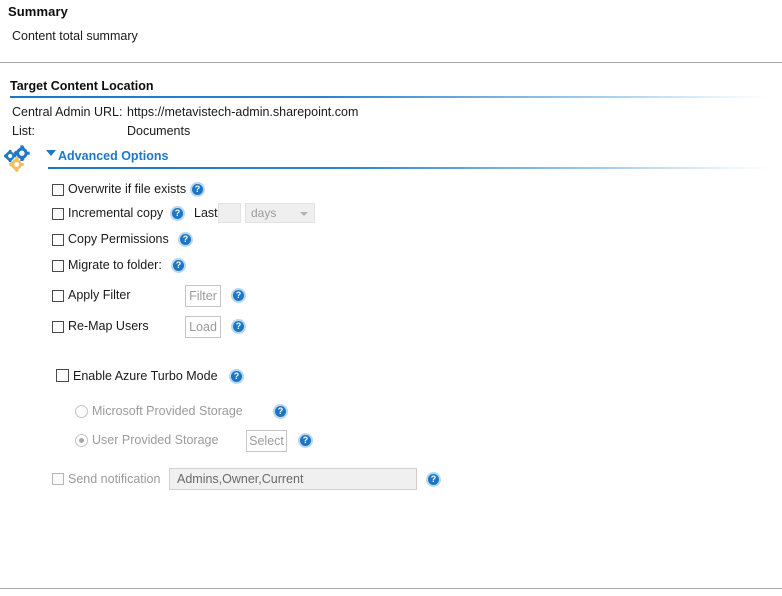 The width and height of the screenshot is (782, 596). I want to click on label-apply-filter: Apply Filter, so click(99, 295).